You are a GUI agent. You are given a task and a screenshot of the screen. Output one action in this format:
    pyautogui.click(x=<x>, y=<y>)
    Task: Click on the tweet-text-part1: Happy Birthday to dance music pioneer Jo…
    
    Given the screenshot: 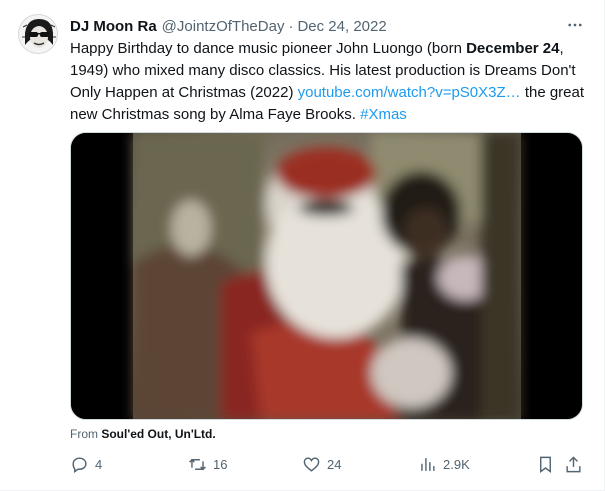 What is the action you would take?
    pyautogui.click(x=268, y=48)
    